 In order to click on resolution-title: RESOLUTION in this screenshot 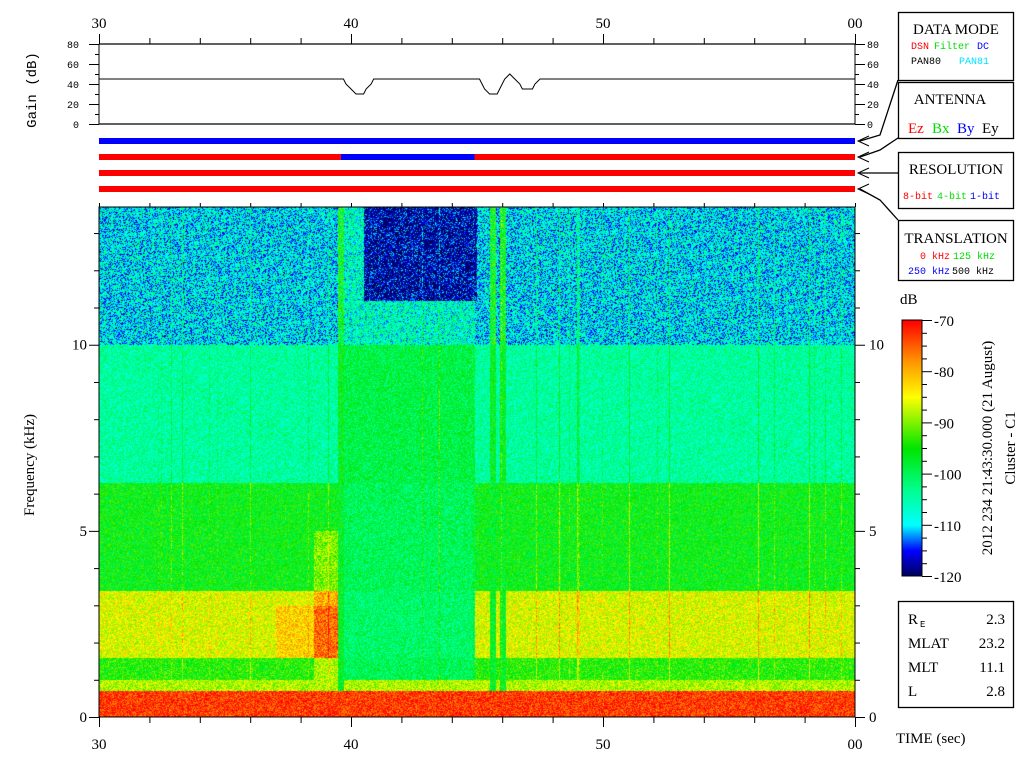, I will do `click(956, 170)`.